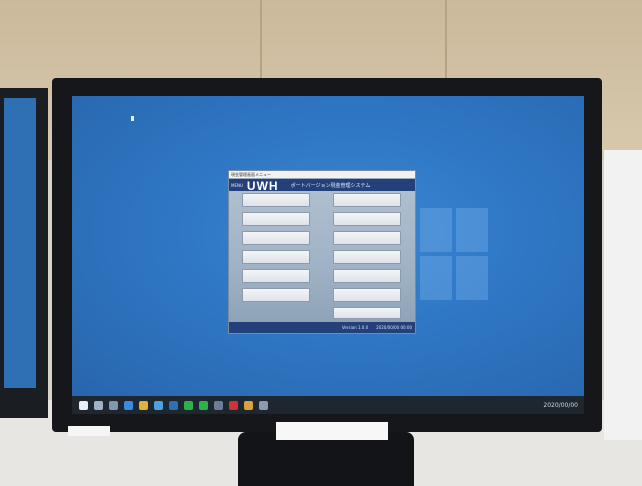 This screenshot has width=642, height=486. What do you see at coordinates (326, 459) in the screenshot?
I see `monitor-stand` at bounding box center [326, 459].